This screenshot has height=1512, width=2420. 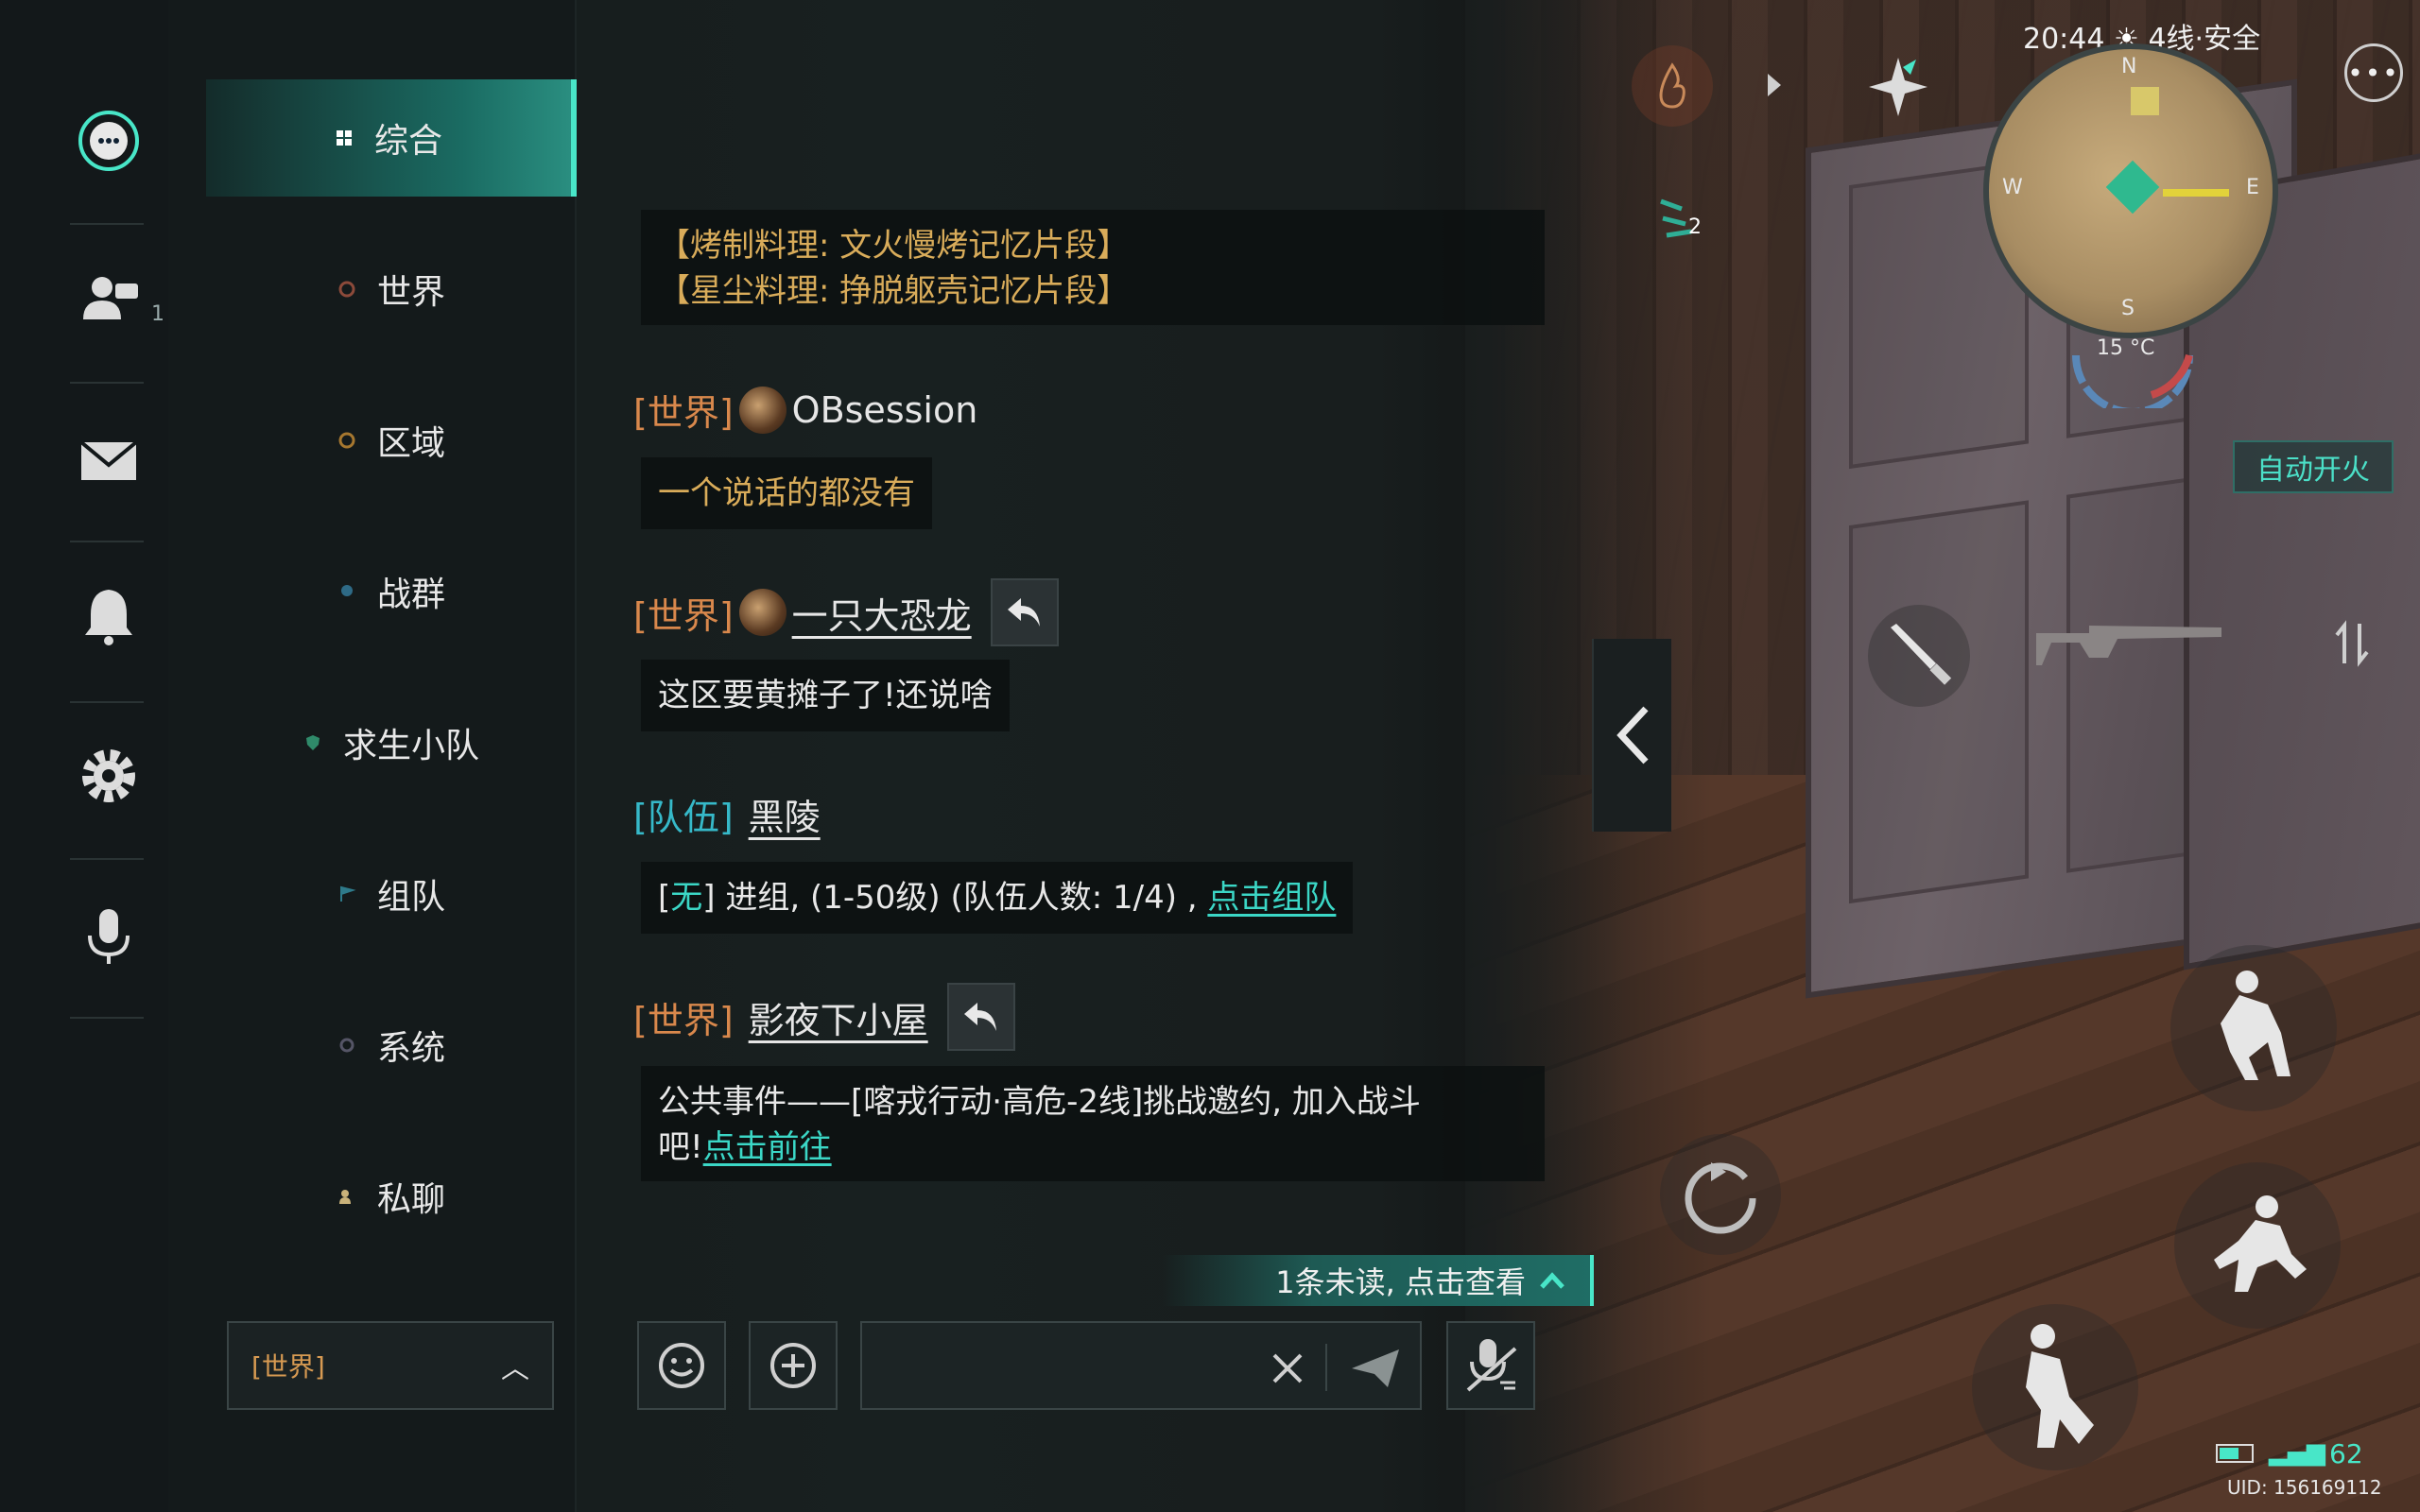 What do you see at coordinates (344, 1197) in the screenshot?
I see `person-icon` at bounding box center [344, 1197].